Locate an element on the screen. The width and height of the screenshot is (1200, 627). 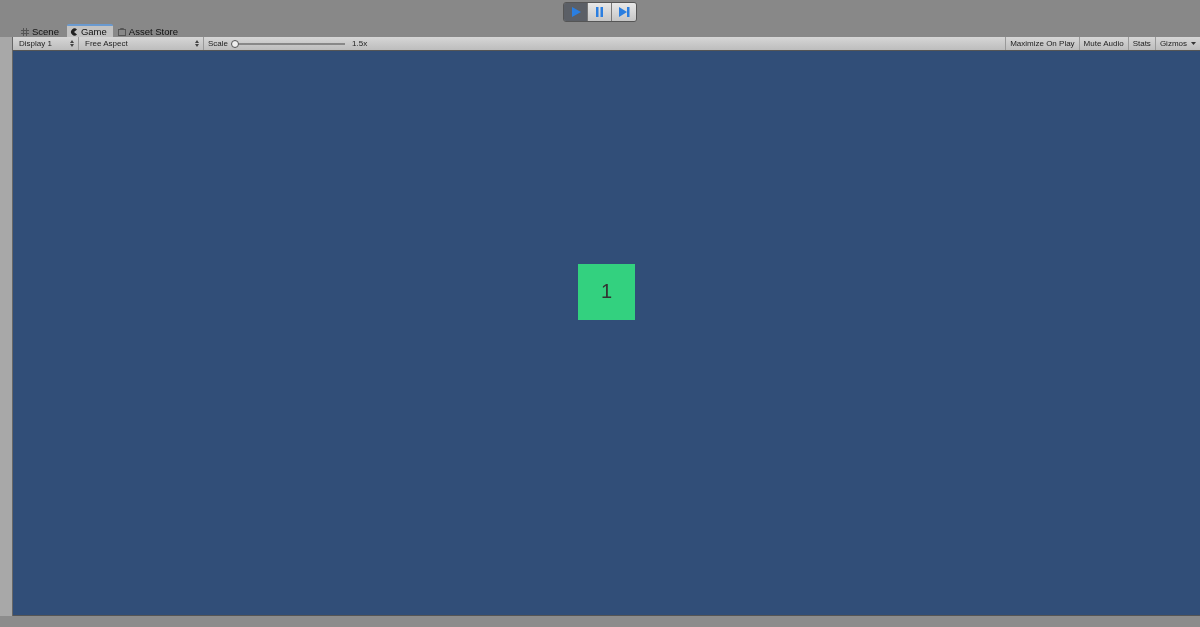
display-dropdown: Display 1 is located at coordinates (46, 43).